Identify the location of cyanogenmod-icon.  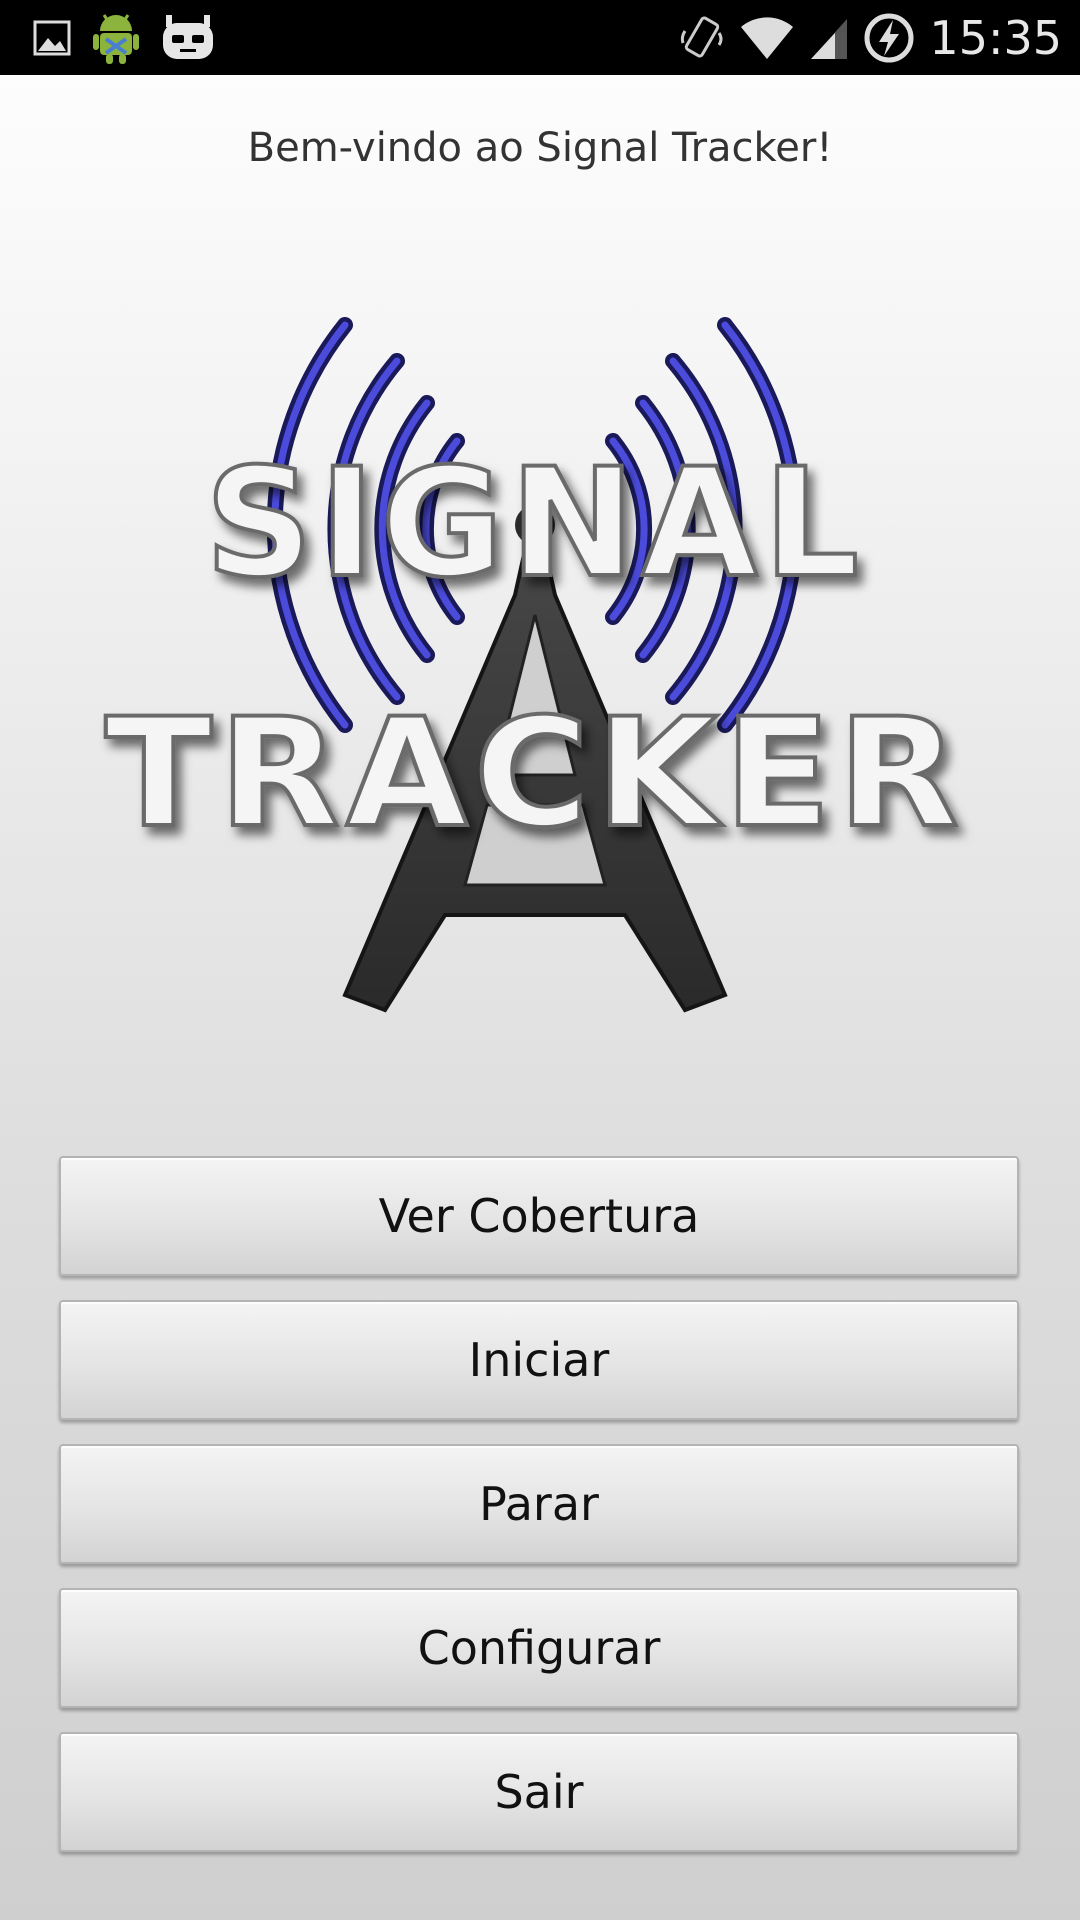
(188, 37).